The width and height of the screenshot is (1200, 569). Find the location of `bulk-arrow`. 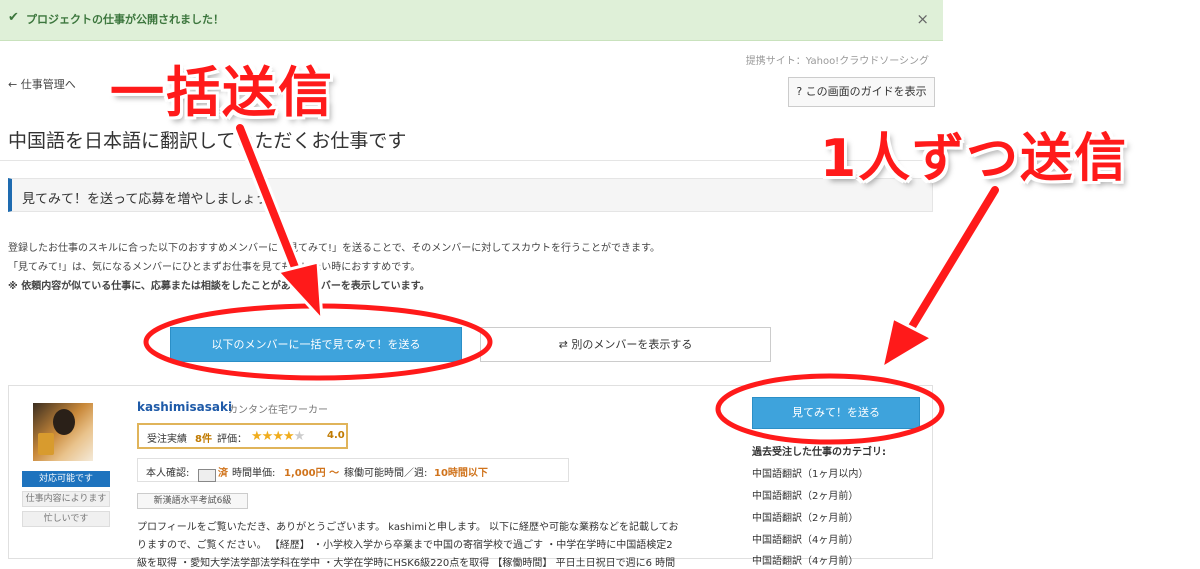

bulk-arrow is located at coordinates (278, 223).